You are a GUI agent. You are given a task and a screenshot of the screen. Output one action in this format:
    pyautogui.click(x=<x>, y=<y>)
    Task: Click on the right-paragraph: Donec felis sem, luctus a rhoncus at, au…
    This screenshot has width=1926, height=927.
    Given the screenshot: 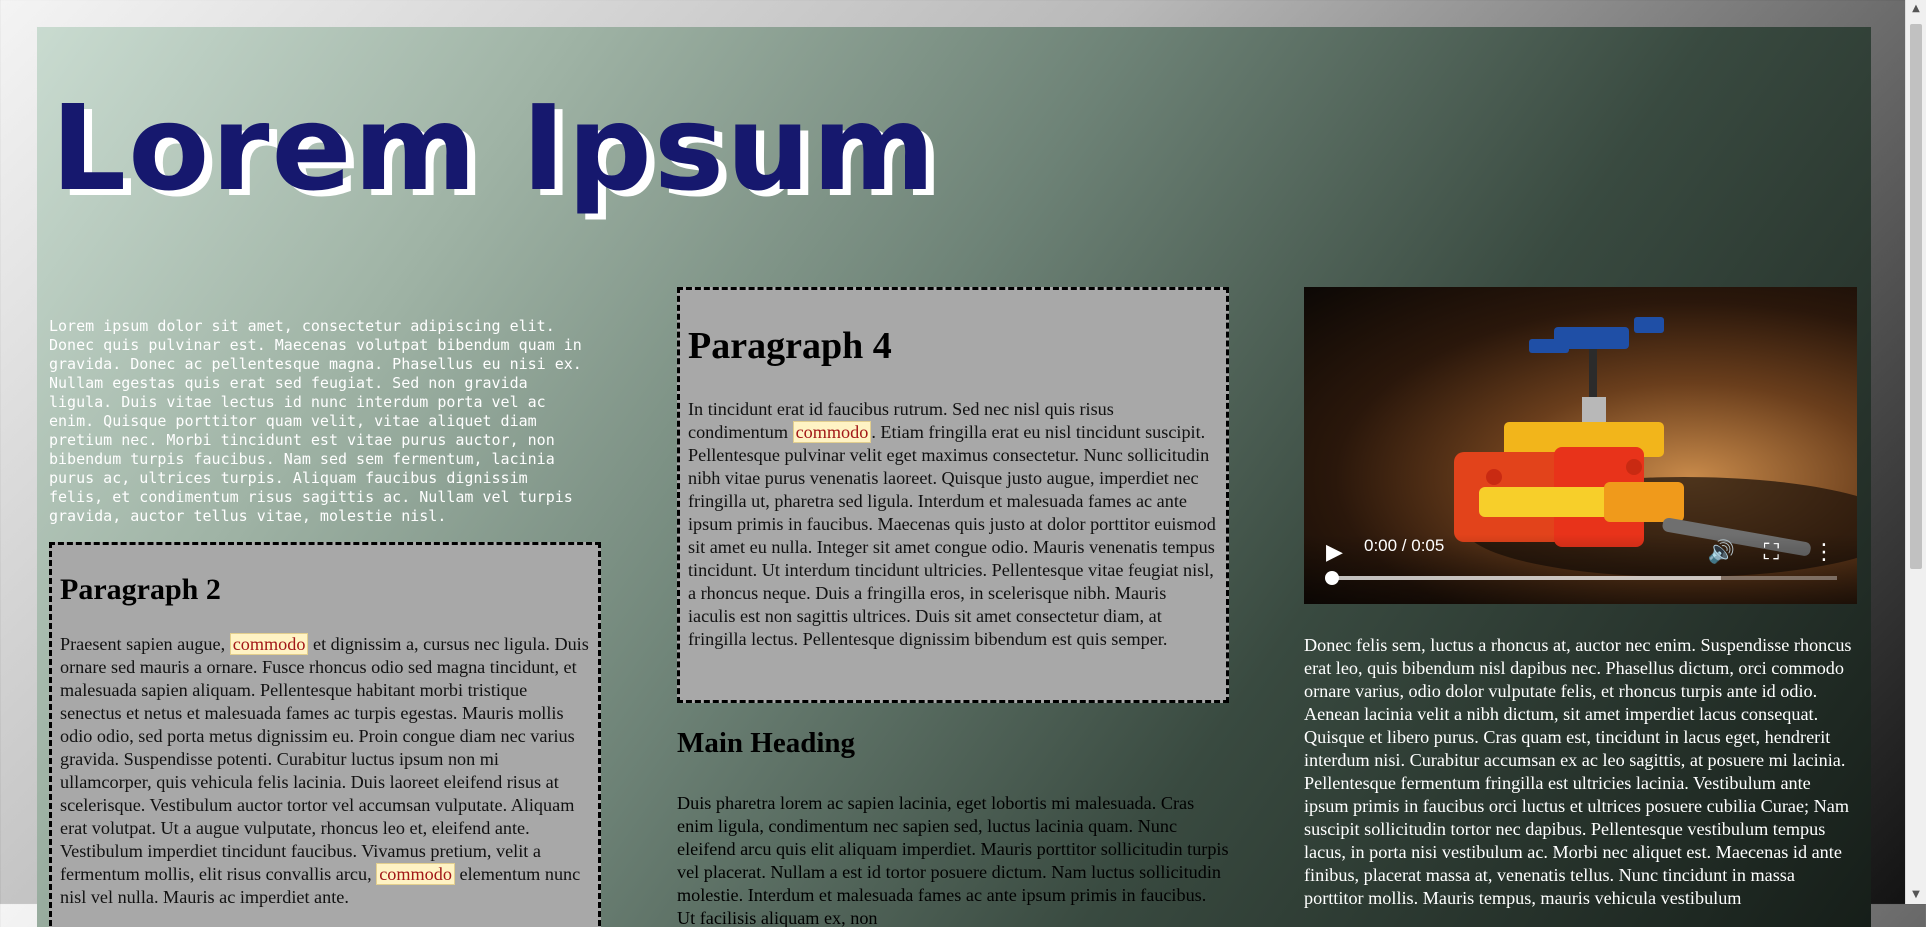 What is the action you would take?
    pyautogui.click(x=1578, y=771)
    